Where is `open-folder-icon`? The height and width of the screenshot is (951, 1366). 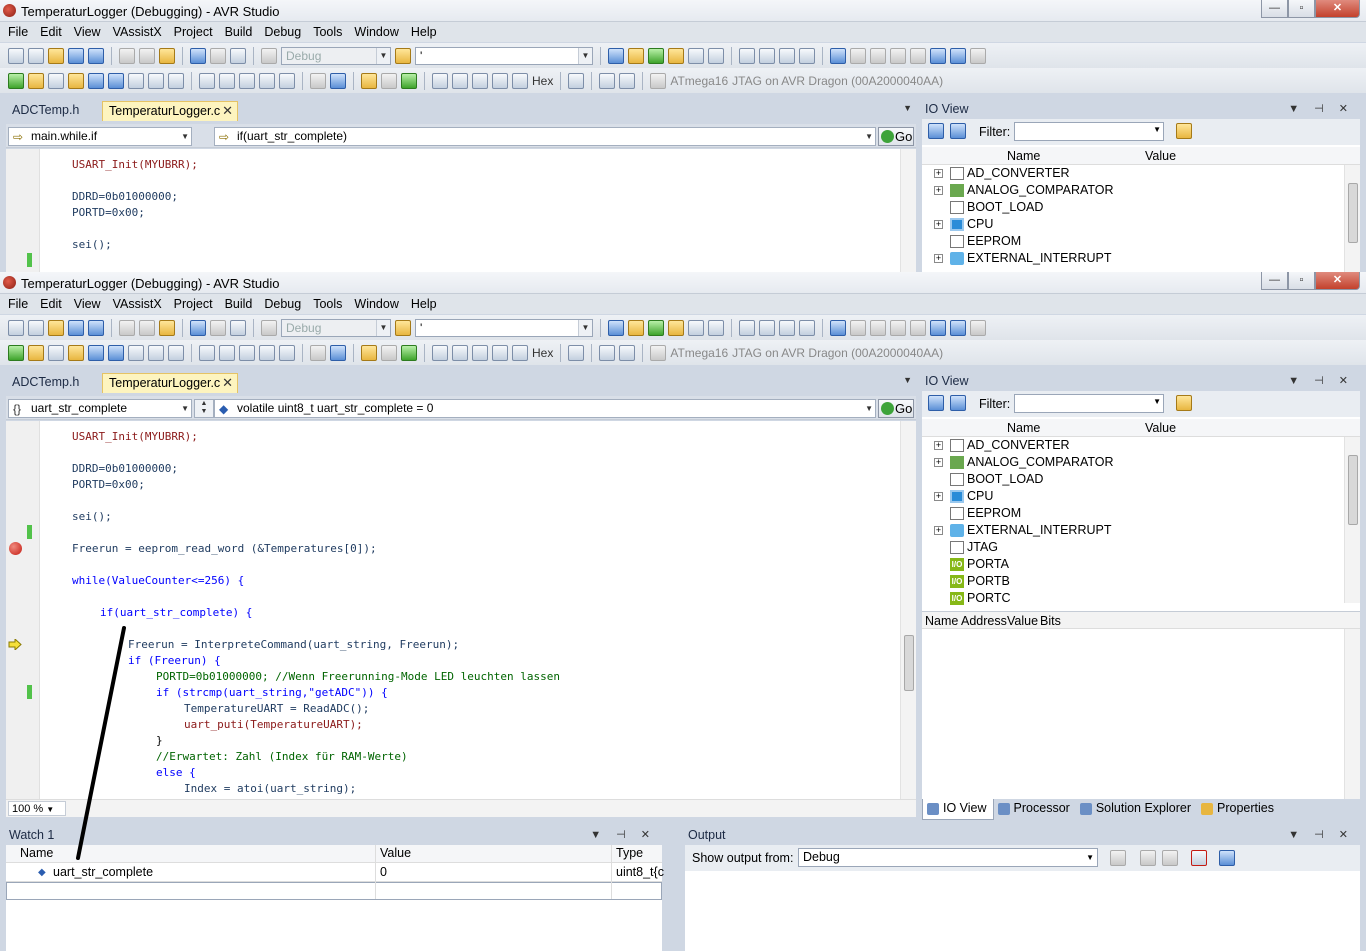 open-folder-icon is located at coordinates (56, 55).